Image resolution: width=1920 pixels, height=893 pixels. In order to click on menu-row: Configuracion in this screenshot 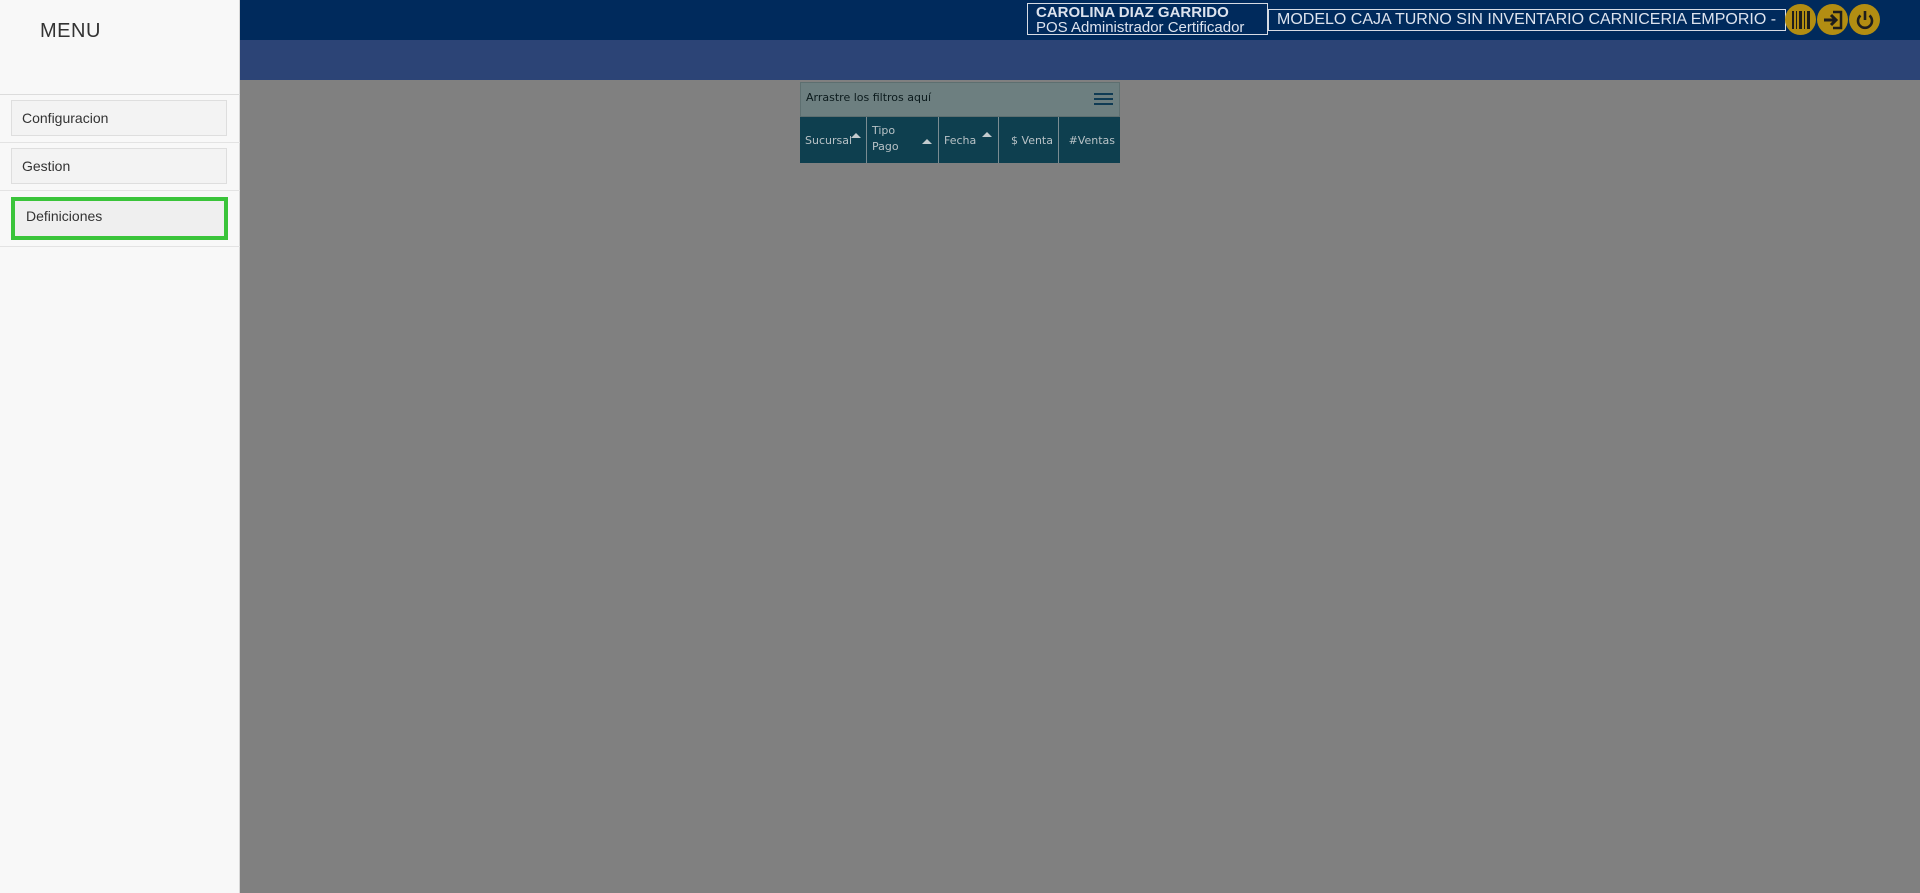, I will do `click(120, 119)`.